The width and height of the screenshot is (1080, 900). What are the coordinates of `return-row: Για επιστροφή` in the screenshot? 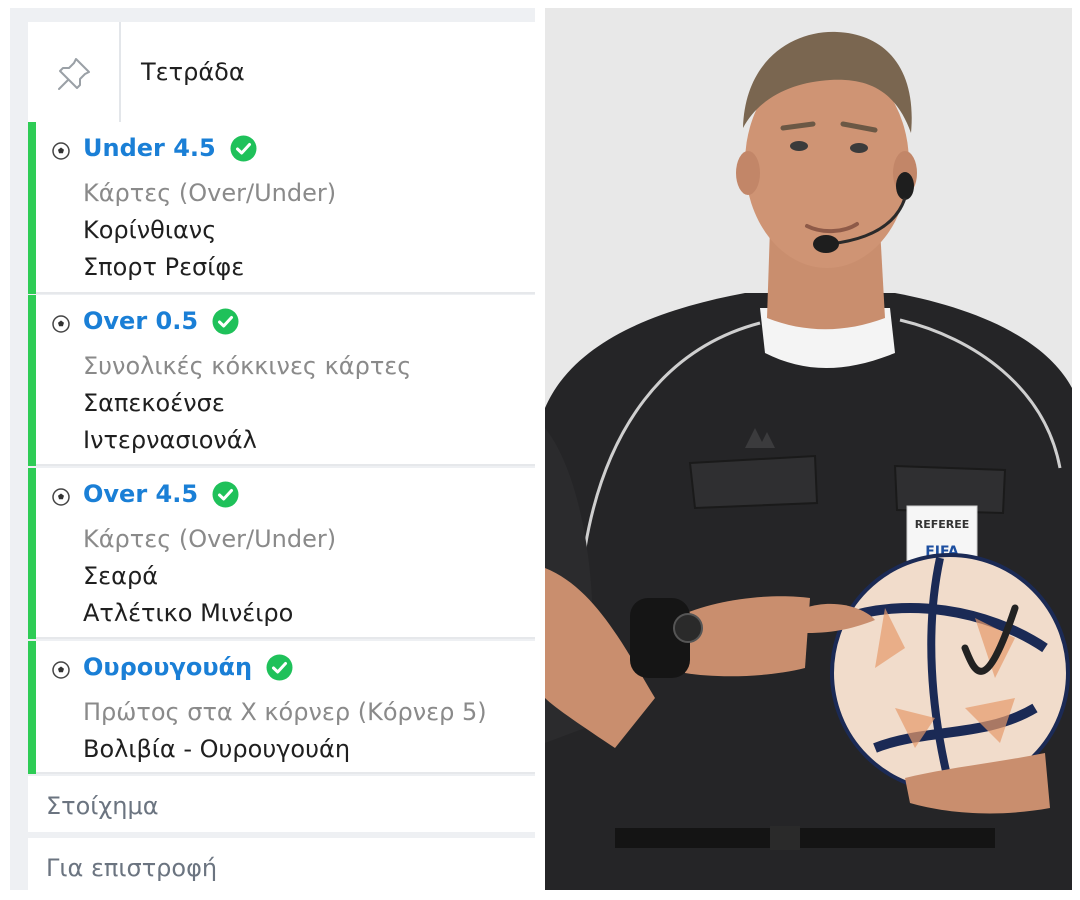 It's located at (281, 864).